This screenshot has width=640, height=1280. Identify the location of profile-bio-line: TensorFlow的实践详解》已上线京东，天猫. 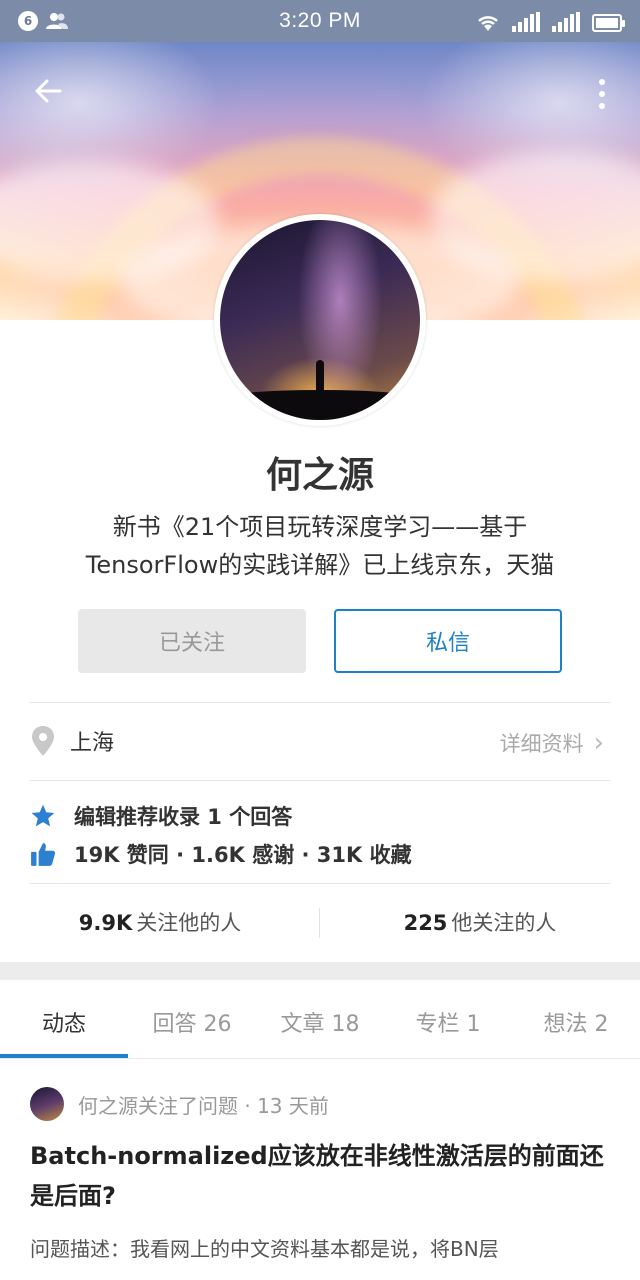
(320, 565).